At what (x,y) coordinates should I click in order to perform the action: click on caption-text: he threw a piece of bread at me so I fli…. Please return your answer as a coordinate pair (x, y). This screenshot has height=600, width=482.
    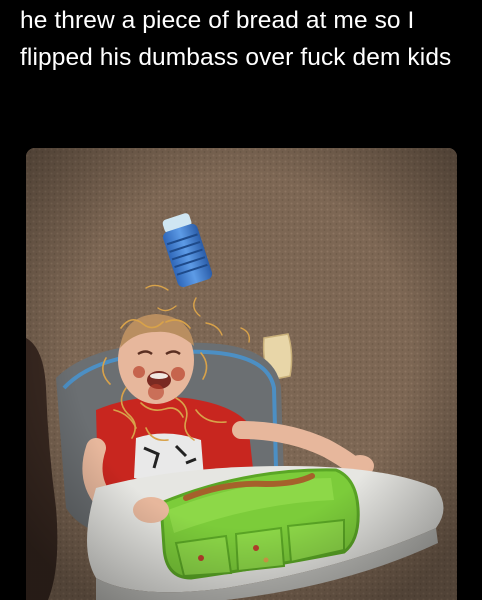
    Looking at the image, I should click on (236, 39).